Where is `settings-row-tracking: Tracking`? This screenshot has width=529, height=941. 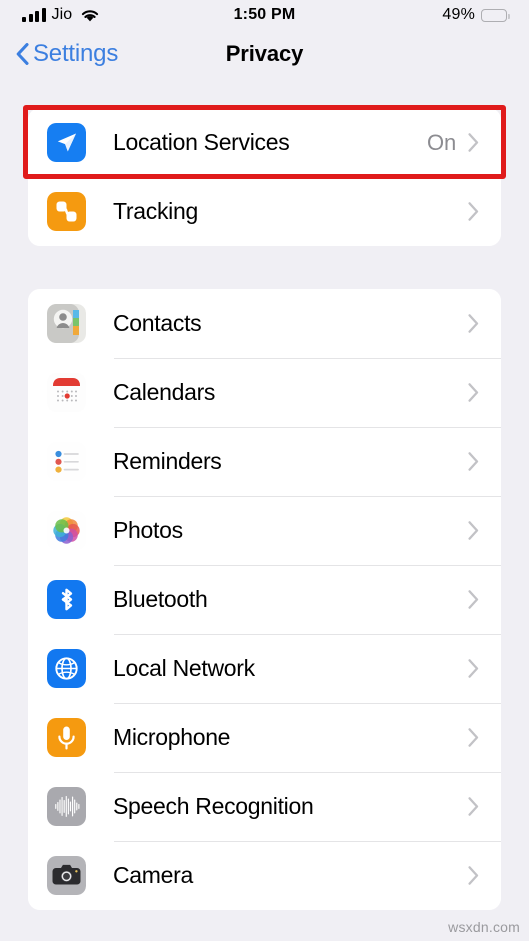 settings-row-tracking: Tracking is located at coordinates (264, 211).